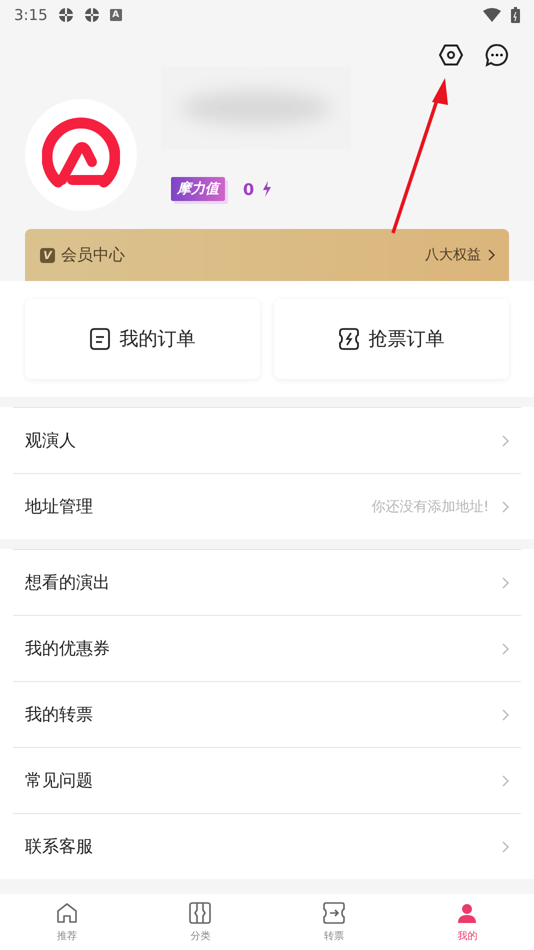  Describe the element at coordinates (93, 255) in the screenshot. I see `member-title: 会员中心` at that location.